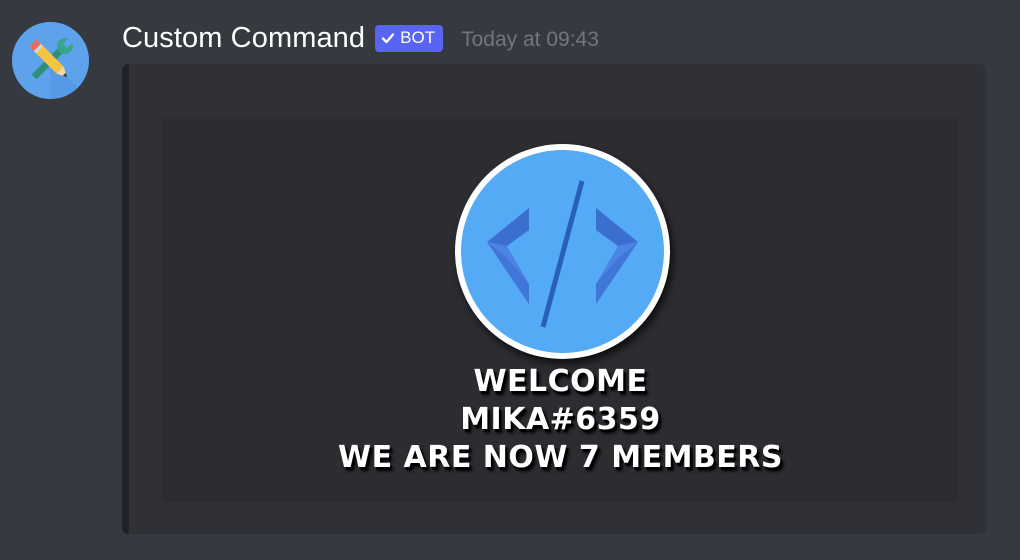 The width and height of the screenshot is (1020, 560). What do you see at coordinates (560, 381) in the screenshot?
I see `welcome-line-greeting: WELCOME` at bounding box center [560, 381].